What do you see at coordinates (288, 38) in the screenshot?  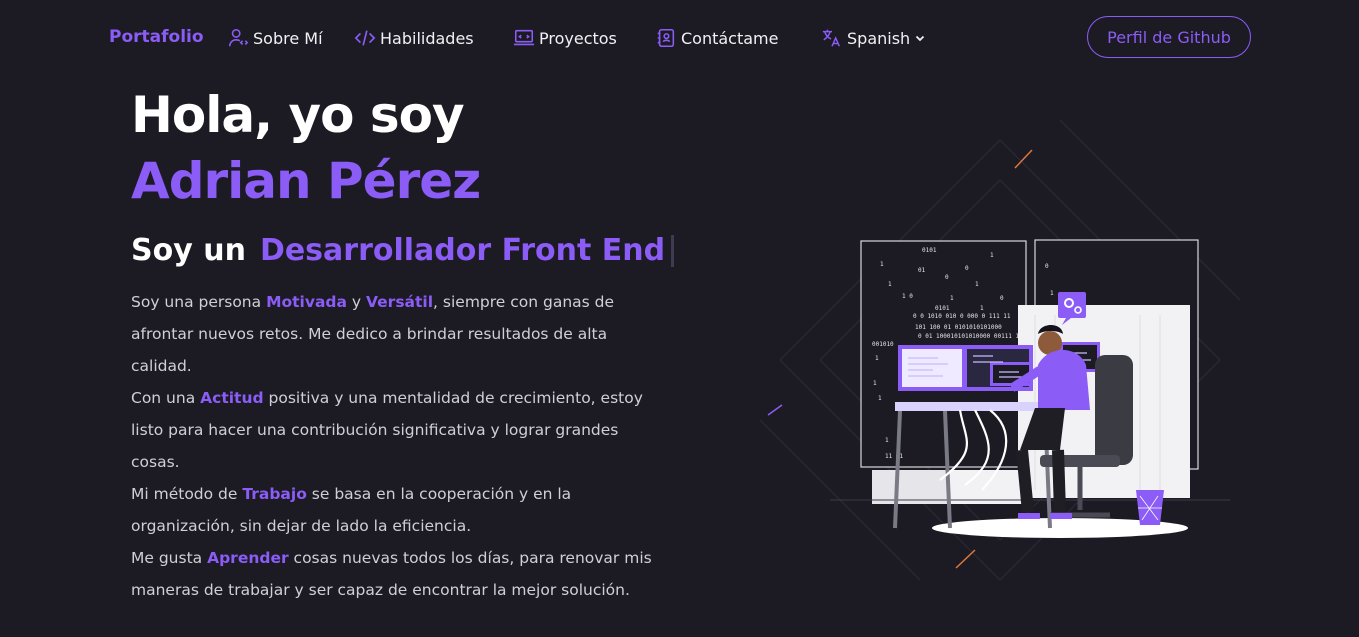 I see `nav-item-label: Sobre Mí` at bounding box center [288, 38].